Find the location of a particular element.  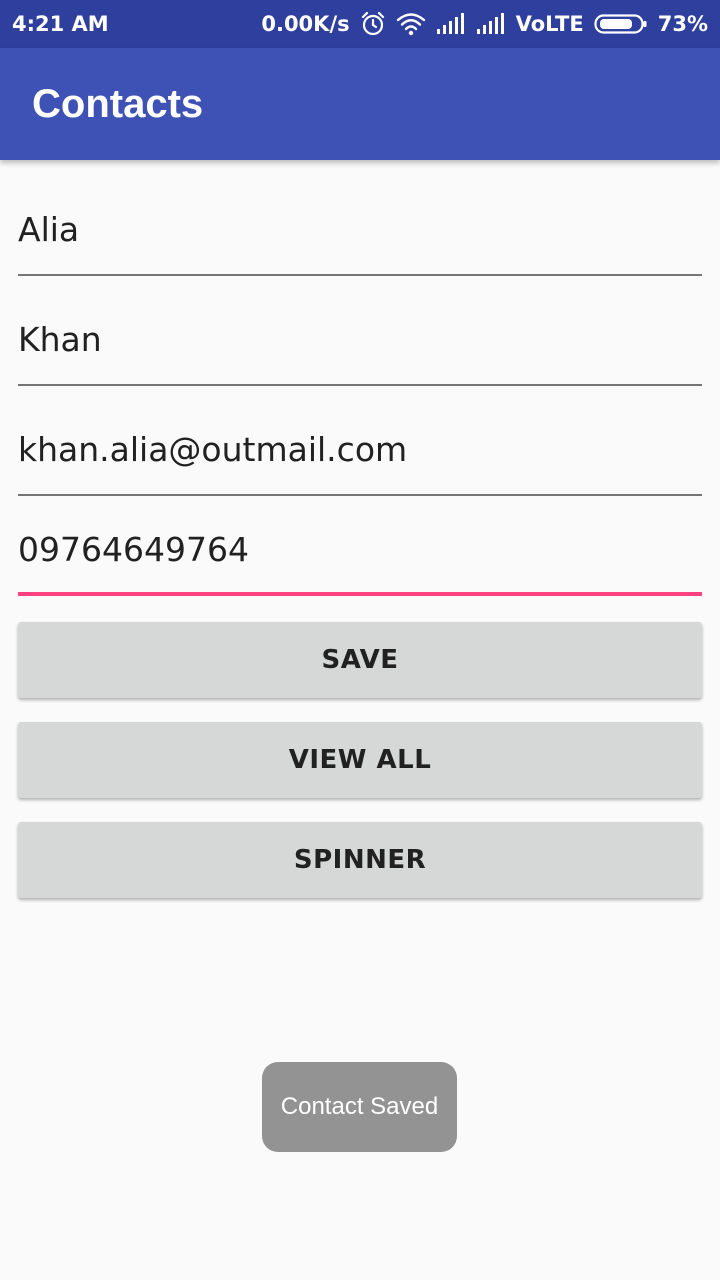

network-type: VoLTE is located at coordinates (549, 24).